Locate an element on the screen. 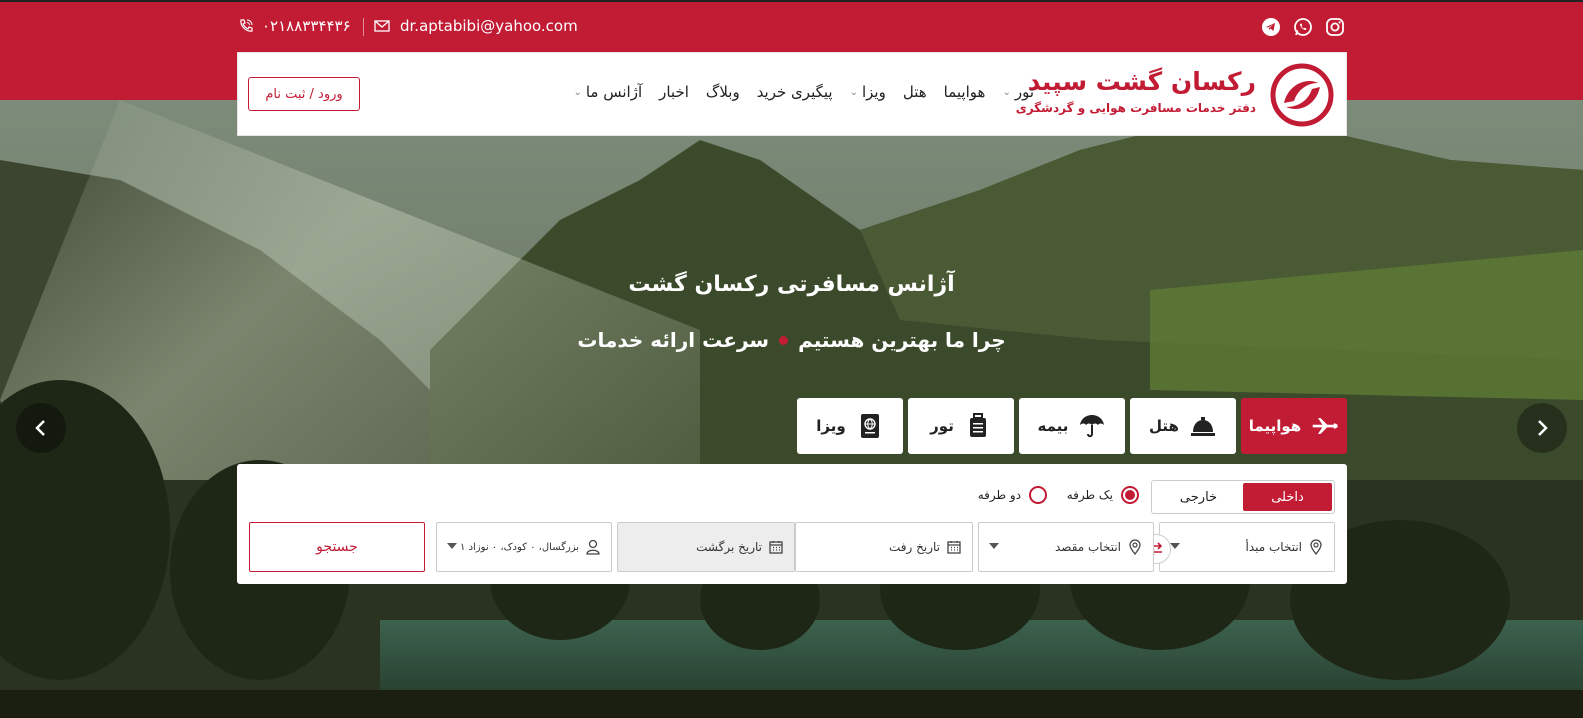 This screenshot has width=1583, height=718. suitcase-icon is located at coordinates (978, 426).